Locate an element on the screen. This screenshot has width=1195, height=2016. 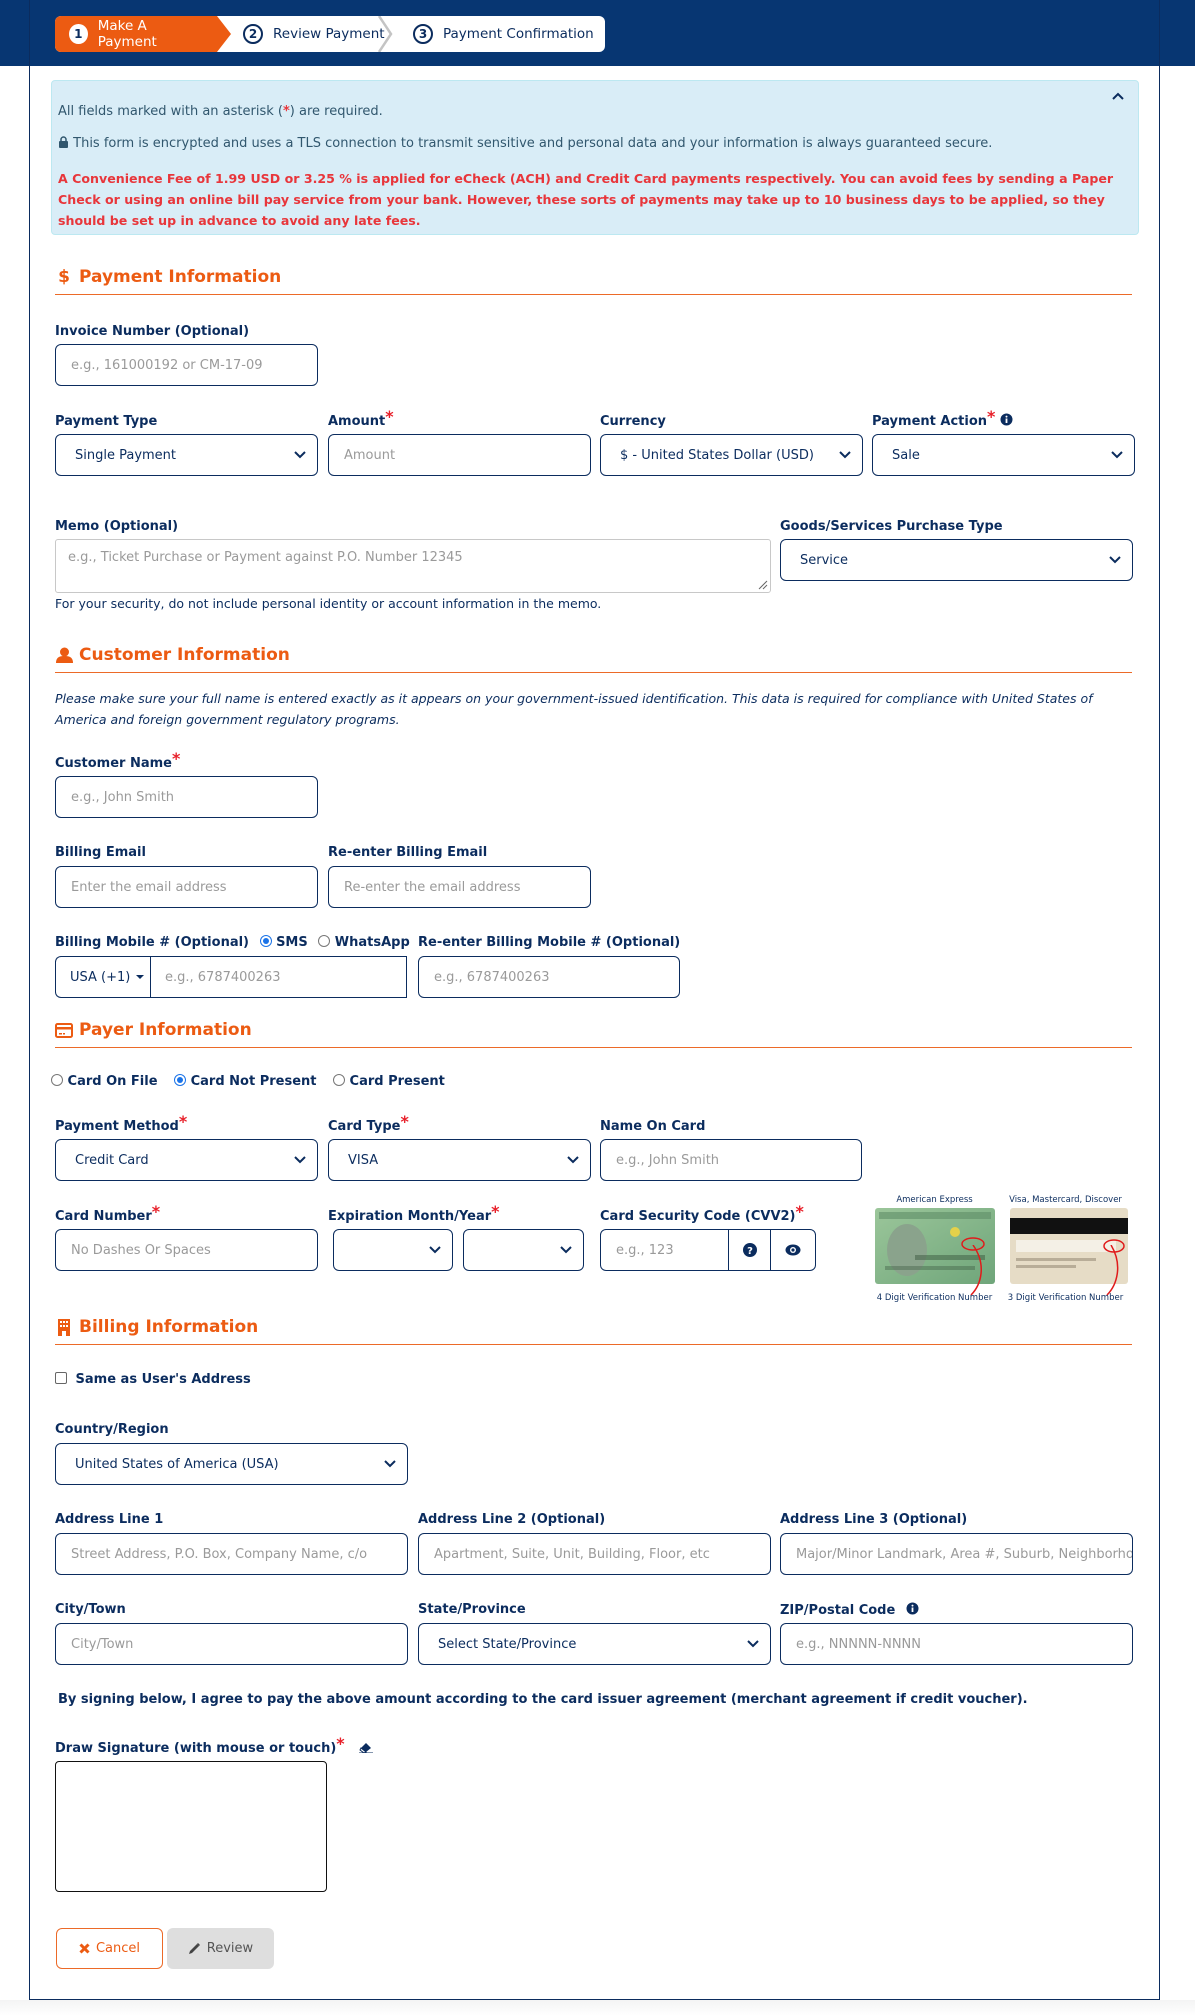
section-payment-information: $ Payment Information is located at coordinates (593, 280).